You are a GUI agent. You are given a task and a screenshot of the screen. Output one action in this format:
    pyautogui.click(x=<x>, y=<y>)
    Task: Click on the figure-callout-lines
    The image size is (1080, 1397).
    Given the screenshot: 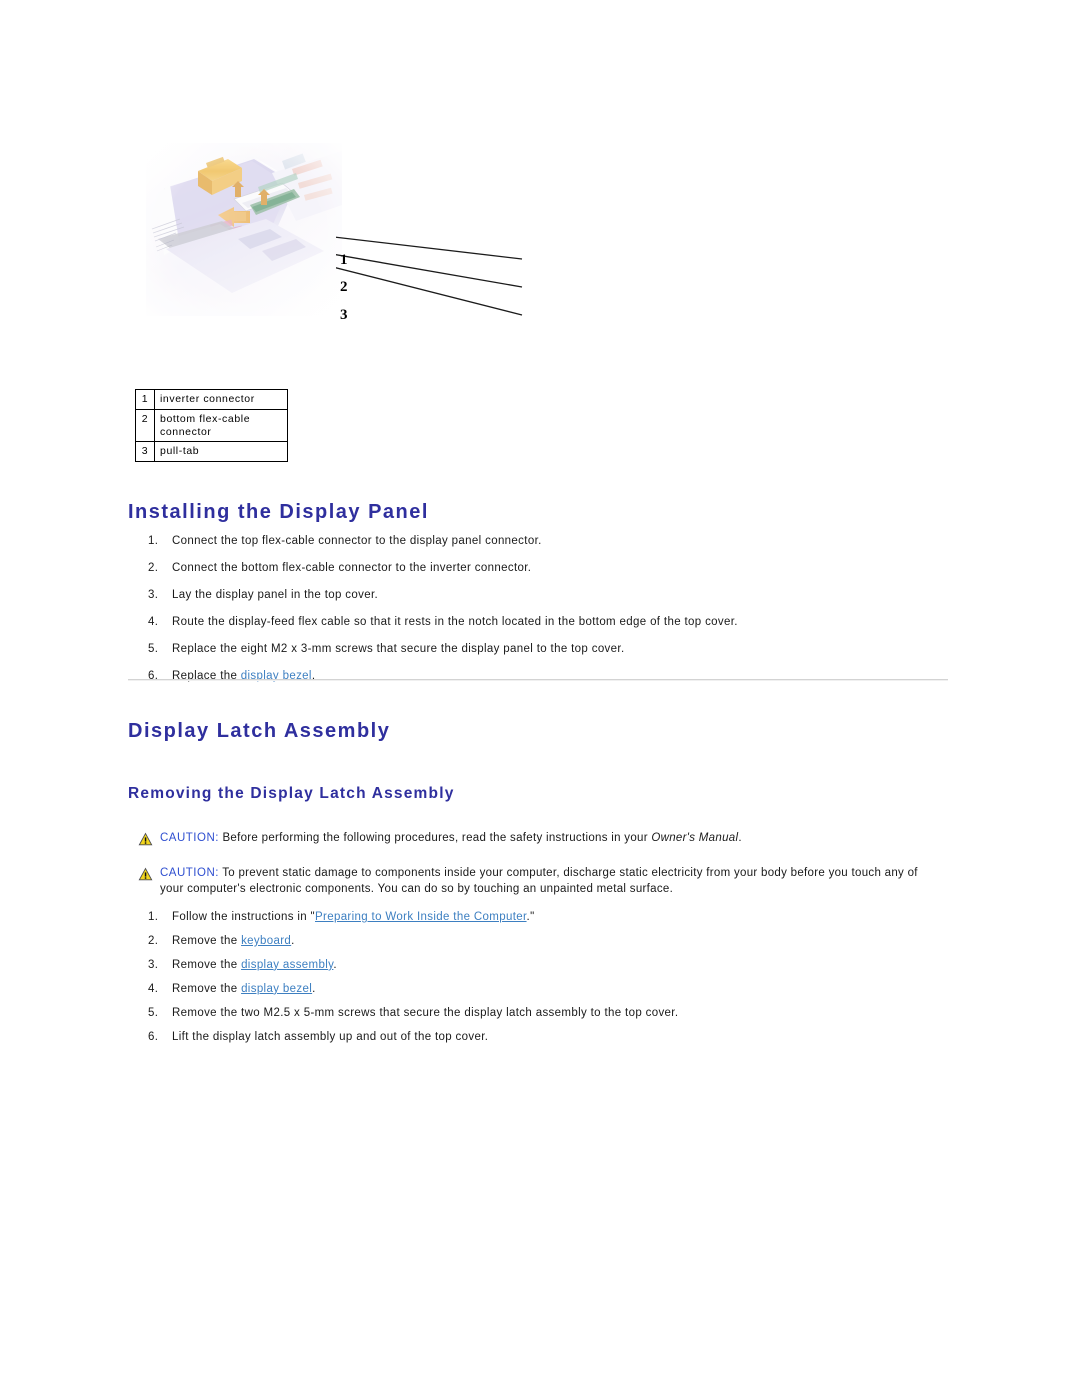 What is the action you would take?
    pyautogui.click(x=443, y=283)
    